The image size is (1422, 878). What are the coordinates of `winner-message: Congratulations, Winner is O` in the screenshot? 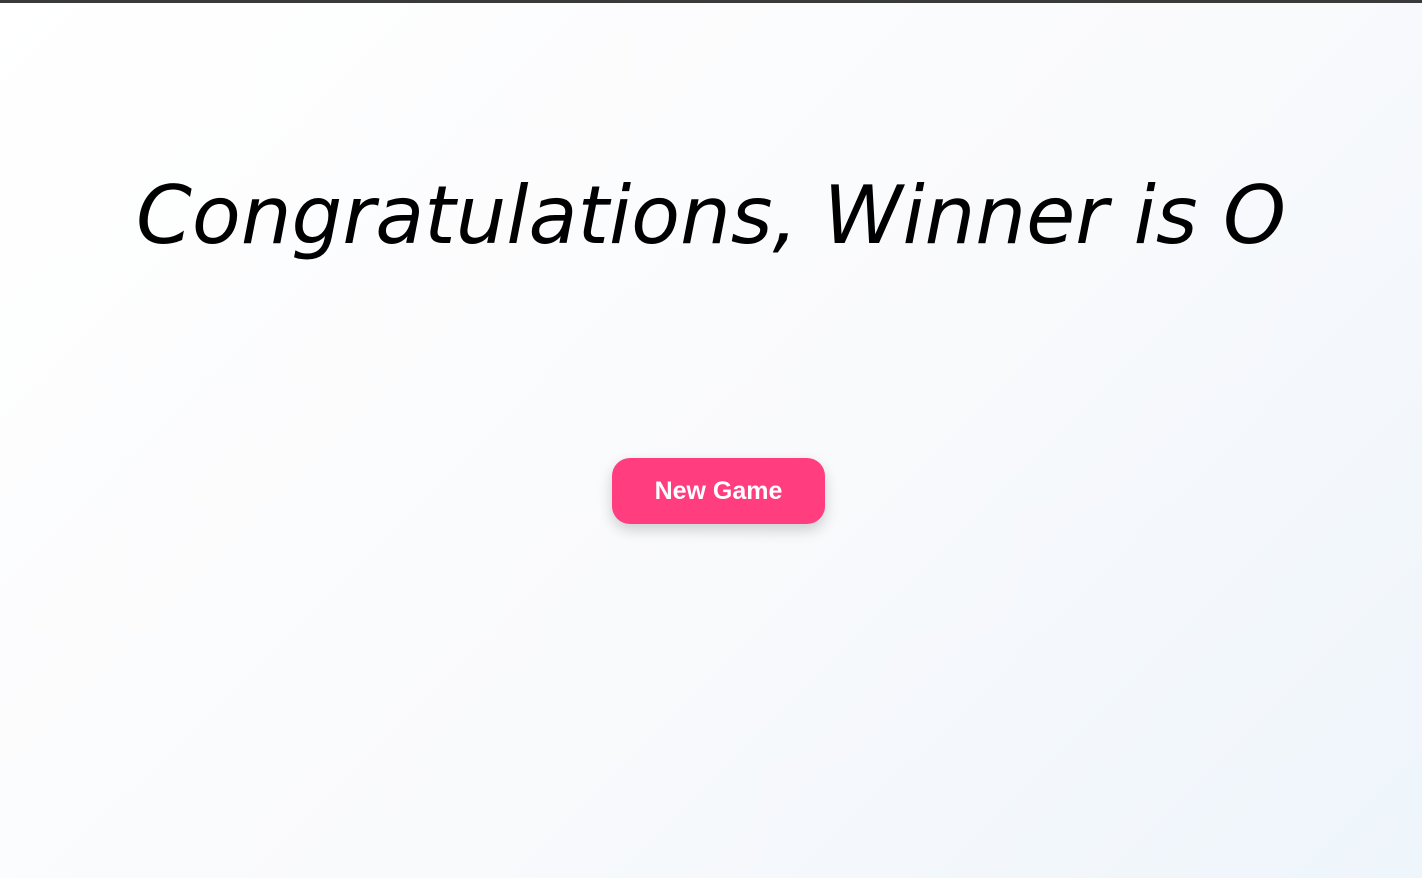 It's located at (711, 215).